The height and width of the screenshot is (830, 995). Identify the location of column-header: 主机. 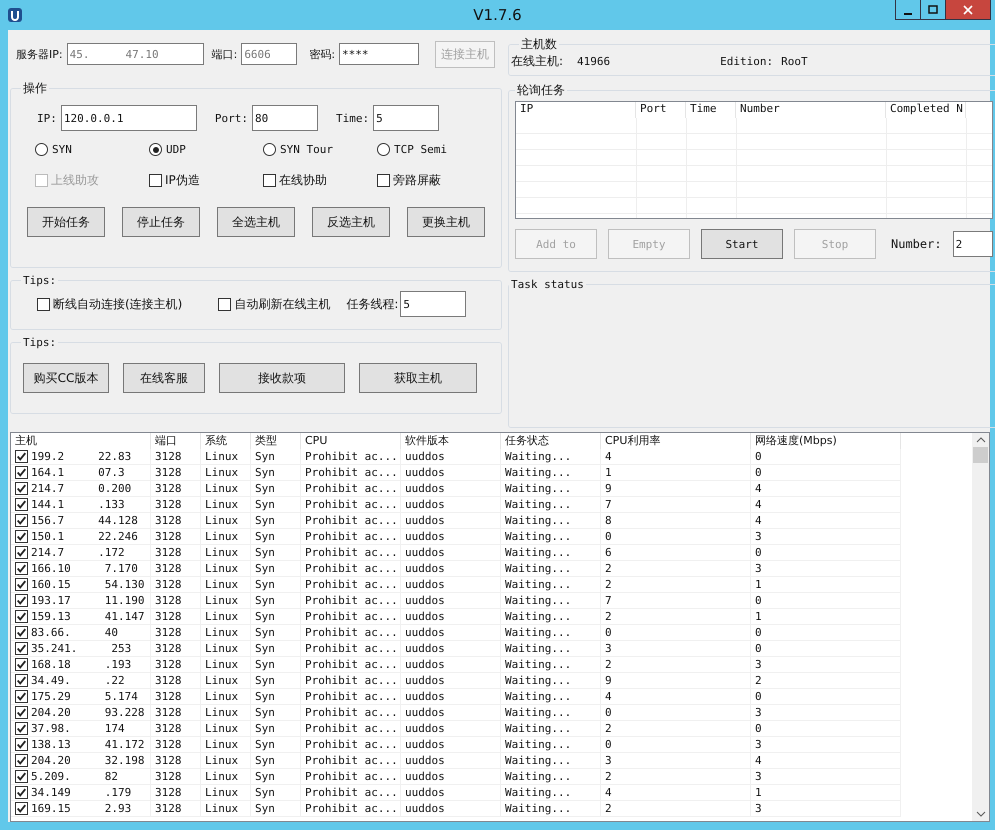
(81, 441).